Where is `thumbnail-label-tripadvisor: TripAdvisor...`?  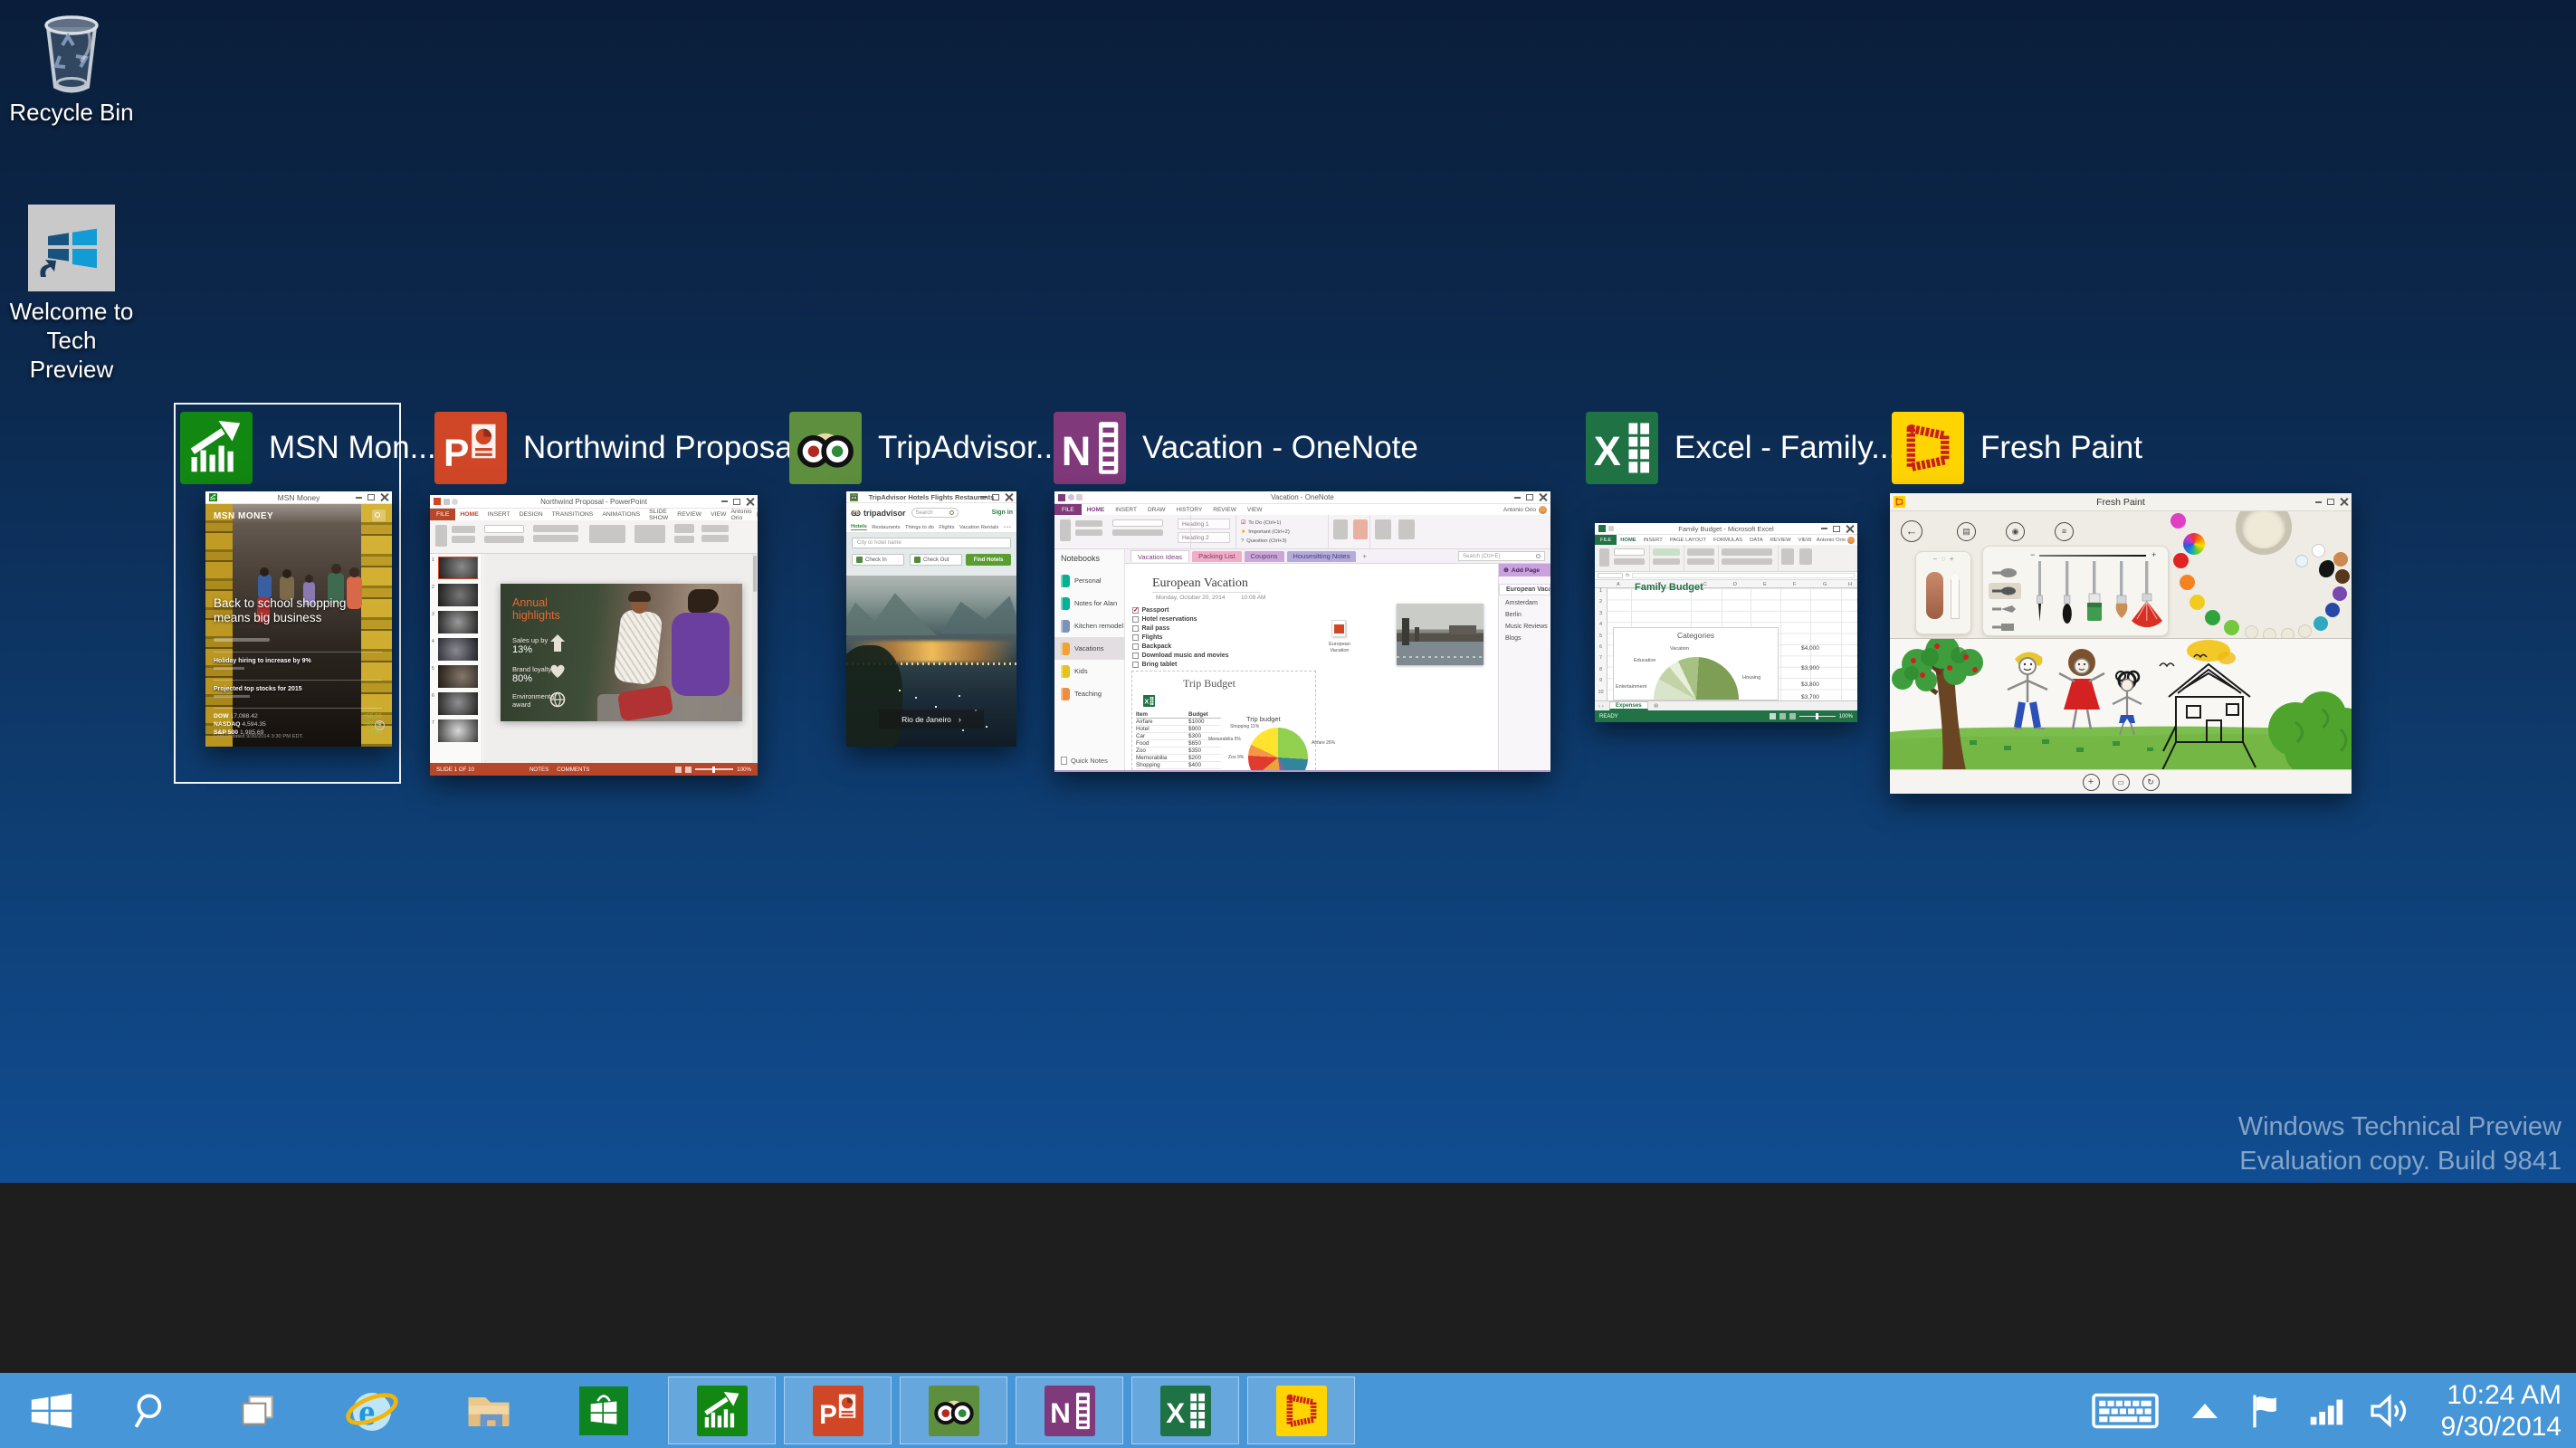
thumbnail-label-tripadvisor: TripAdvisor... is located at coordinates (926, 448).